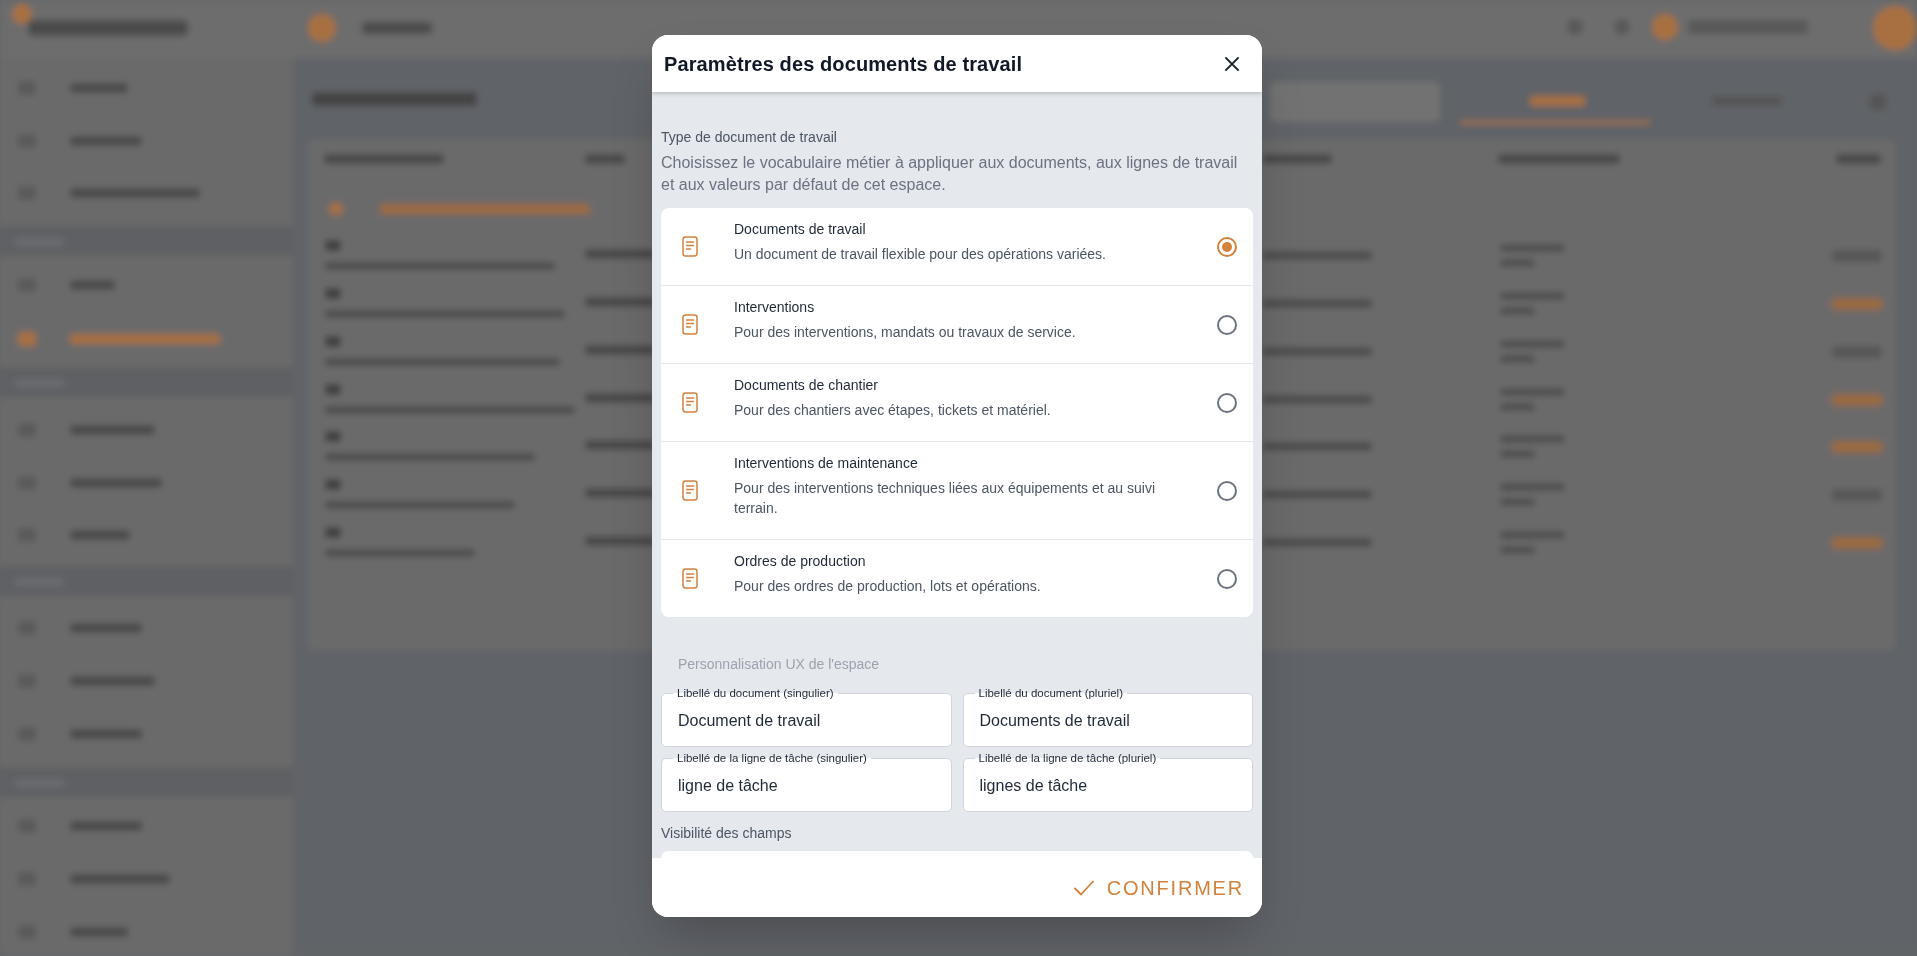 The image size is (1917, 956). Describe the element at coordinates (800, 229) in the screenshot. I see `option-title: Documents de travail` at that location.